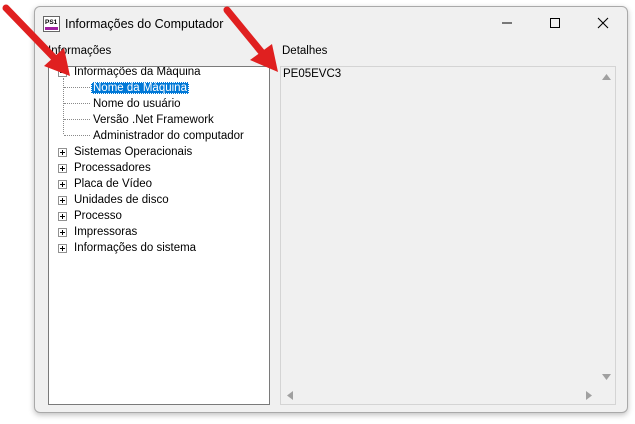 The height and width of the screenshot is (424, 635). What do you see at coordinates (98, 216) in the screenshot?
I see `tree-node-label: Processo` at bounding box center [98, 216].